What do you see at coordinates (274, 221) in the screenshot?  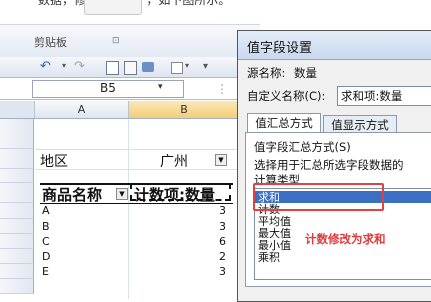 I see `list-item-average: 平均值` at bounding box center [274, 221].